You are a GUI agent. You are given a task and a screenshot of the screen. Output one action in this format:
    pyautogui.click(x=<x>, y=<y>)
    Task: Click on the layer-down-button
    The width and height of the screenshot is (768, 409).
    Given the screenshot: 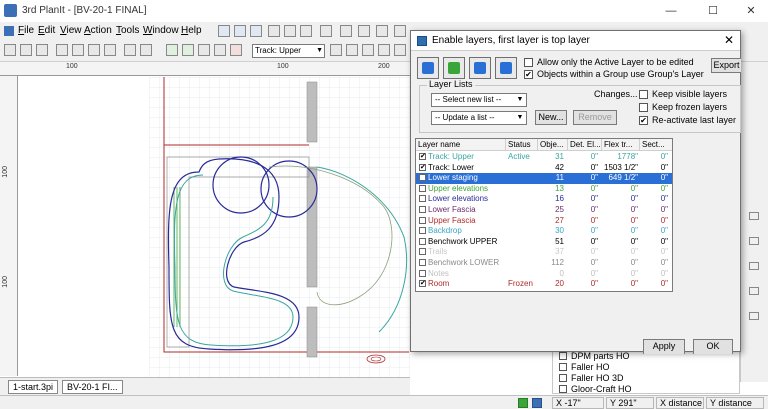 What is the action you would take?
    pyautogui.click(x=506, y=68)
    